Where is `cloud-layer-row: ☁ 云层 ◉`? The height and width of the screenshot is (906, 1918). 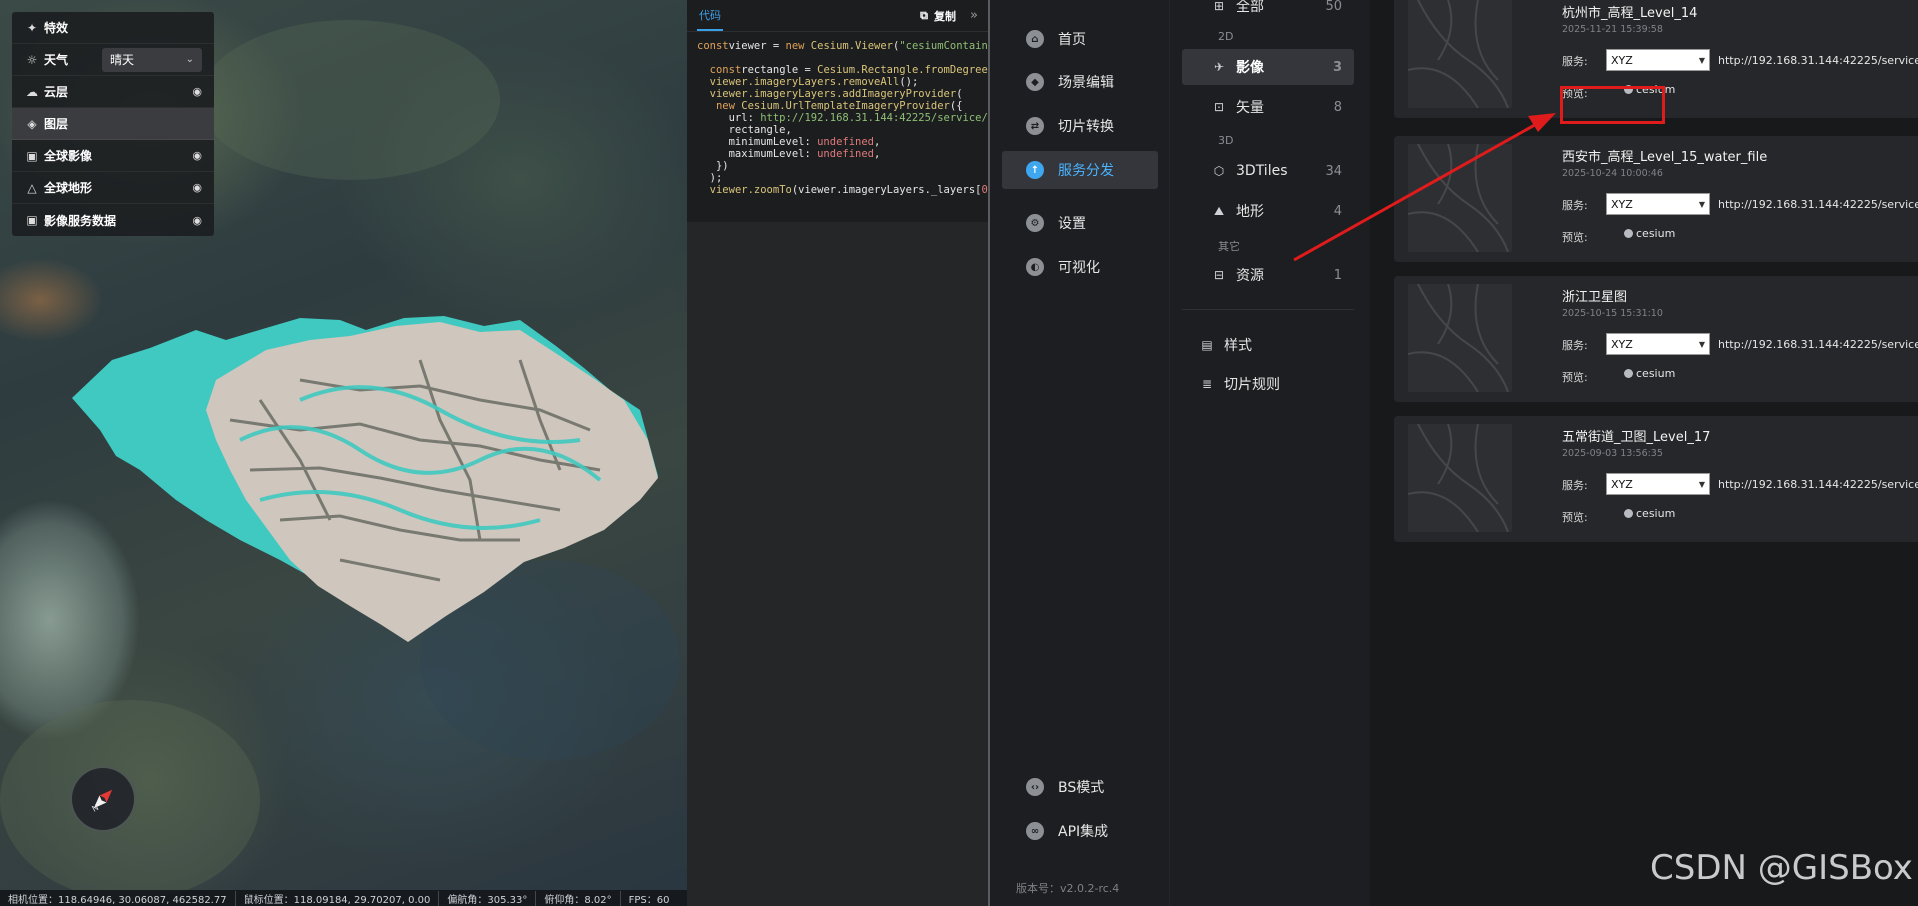
cloud-layer-row: ☁ 云层 ◉ is located at coordinates (113, 92).